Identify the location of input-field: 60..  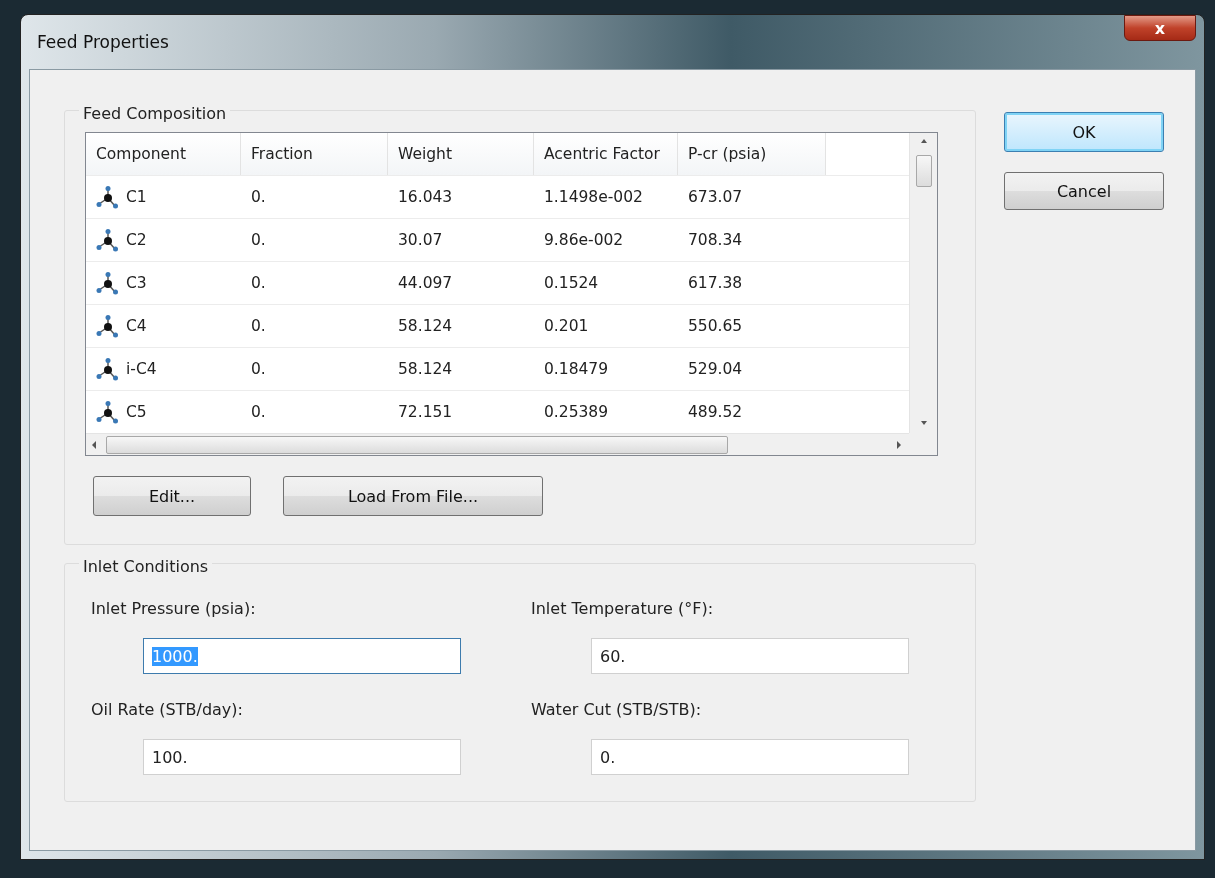
(750, 656).